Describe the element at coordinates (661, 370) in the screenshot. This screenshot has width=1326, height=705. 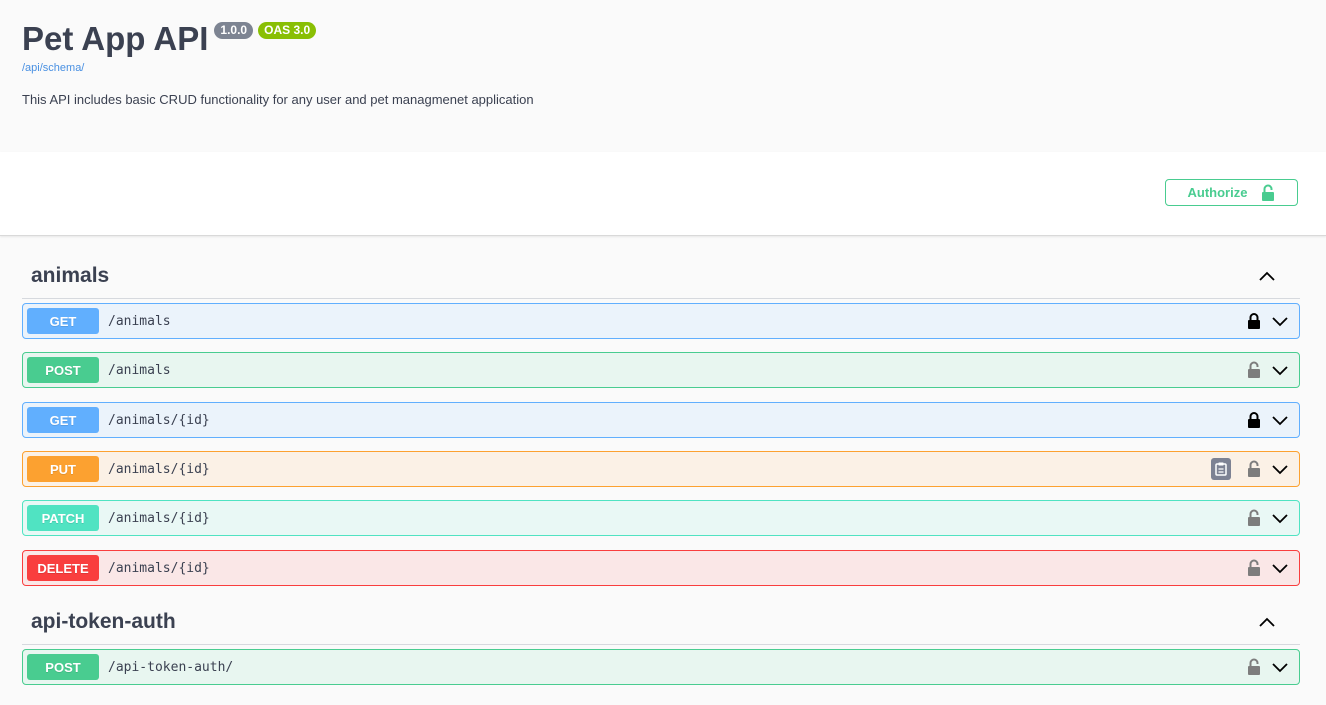
I see `operation-post-animals: POST /animals` at that location.